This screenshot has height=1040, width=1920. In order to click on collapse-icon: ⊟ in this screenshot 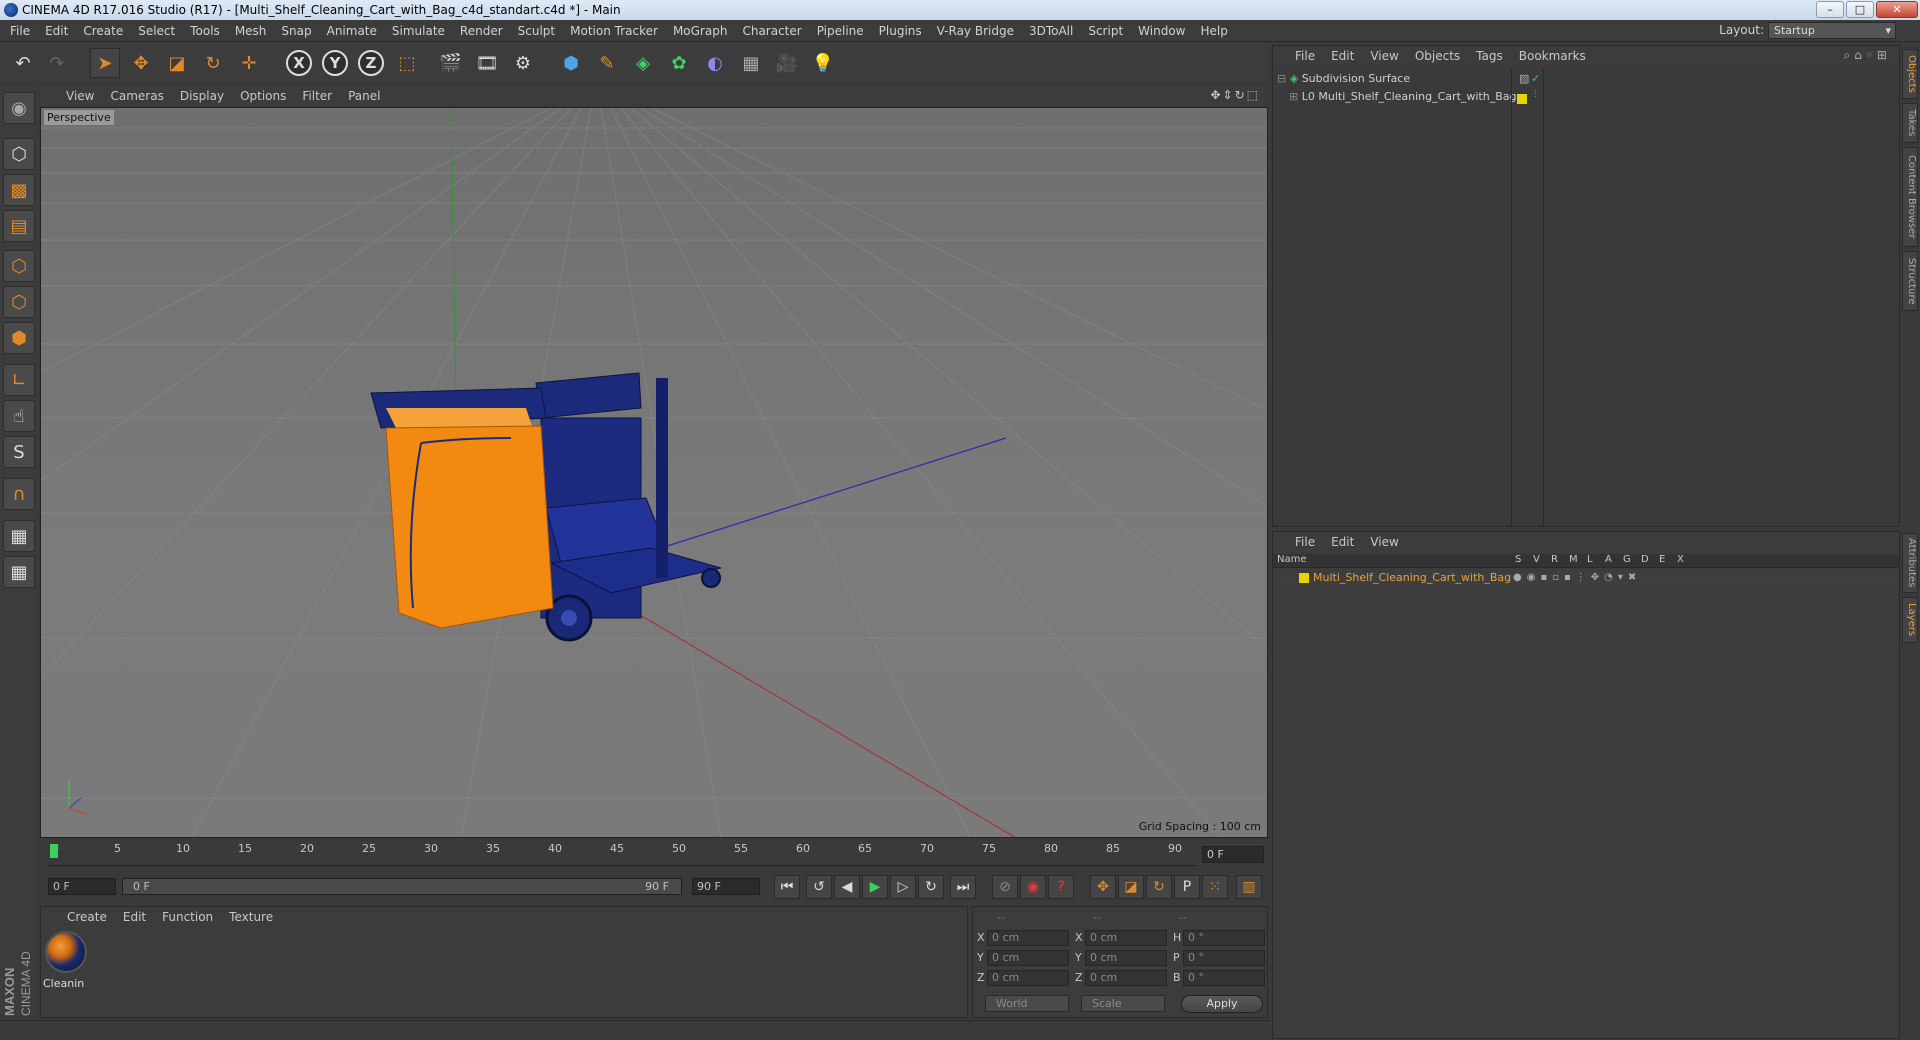, I will do `click(1281, 78)`.